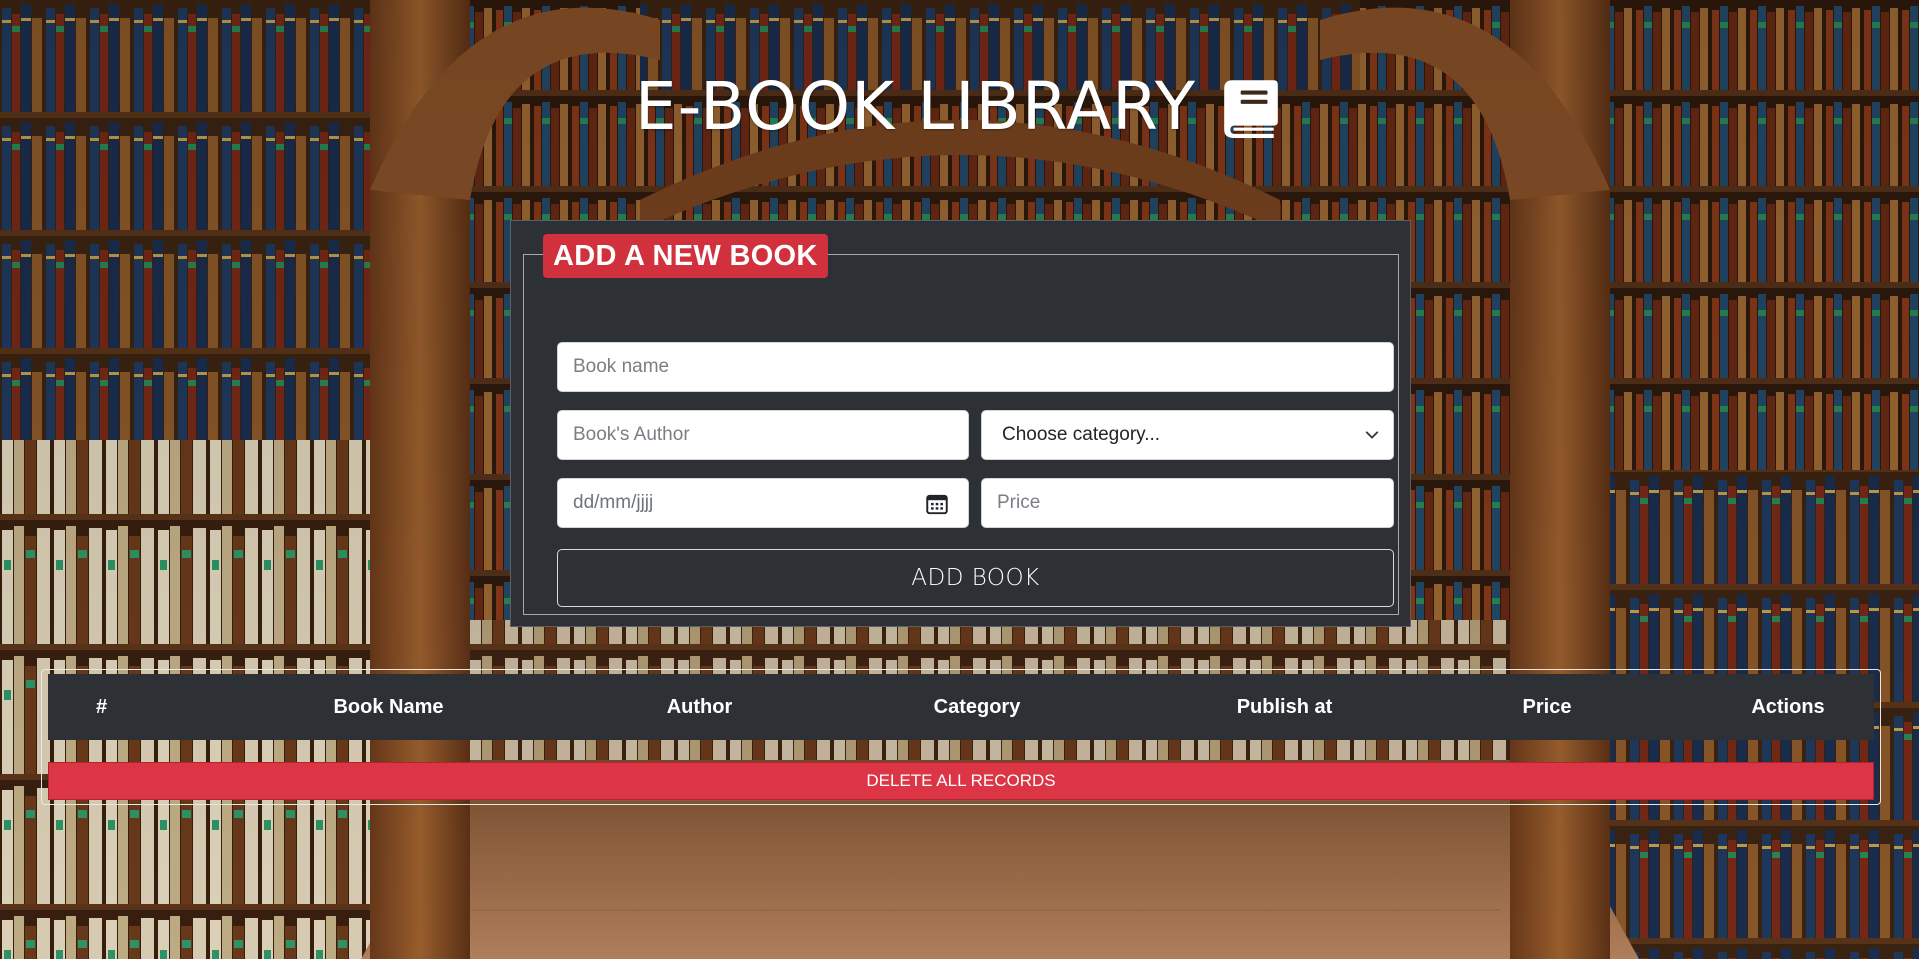  I want to click on form-legend: ADD A NEW BOOK, so click(685, 256).